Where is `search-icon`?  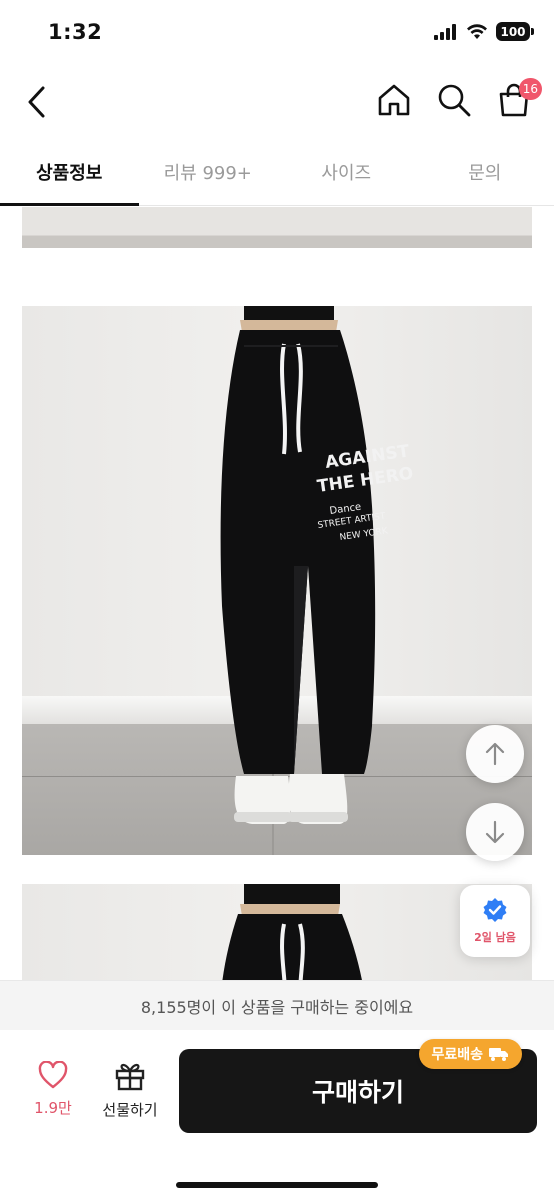 search-icon is located at coordinates (454, 100).